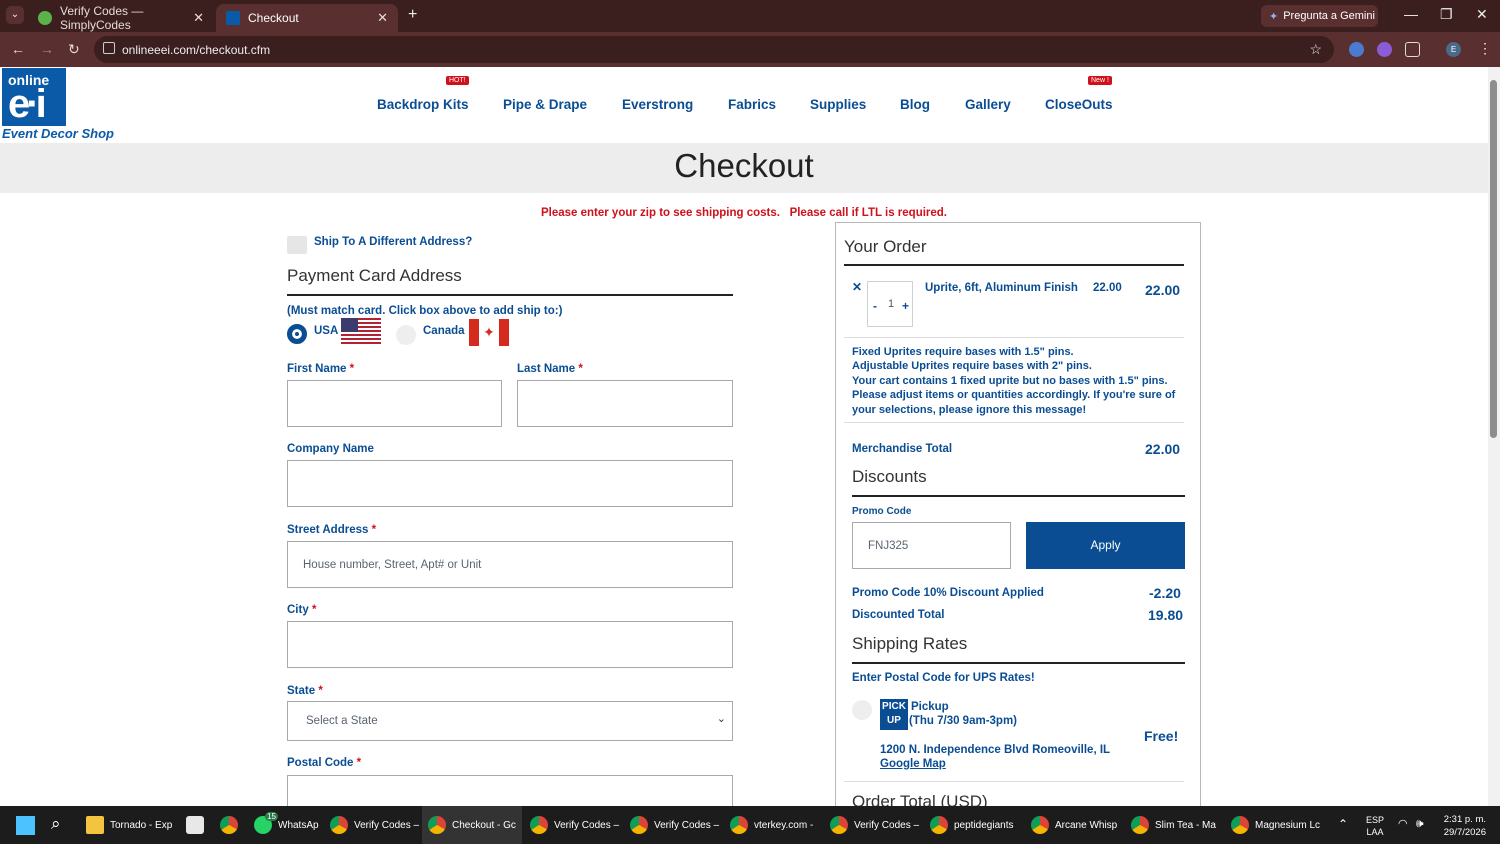  Describe the element at coordinates (286, 825) in the screenshot. I see `taskbar-item-whatsapp: WhatsAp` at that location.